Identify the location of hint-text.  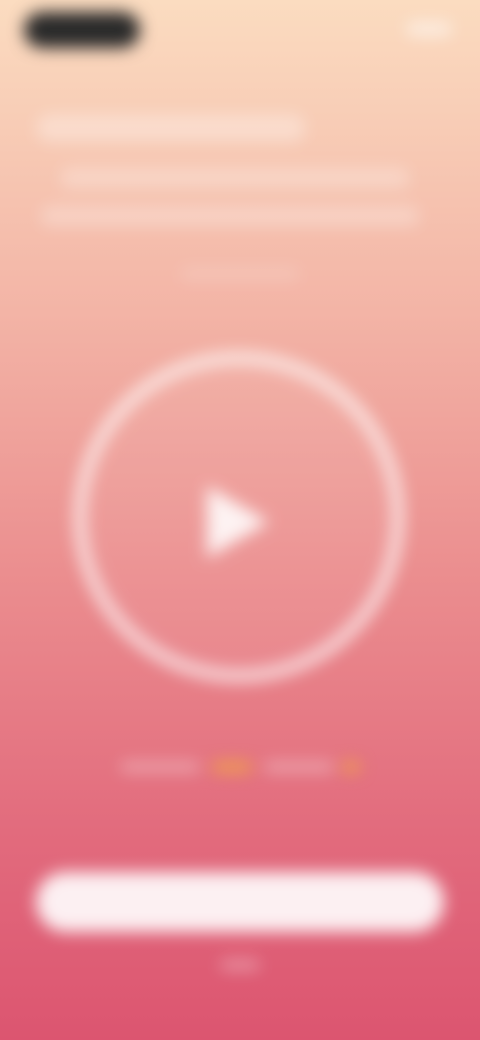
(240, 274).